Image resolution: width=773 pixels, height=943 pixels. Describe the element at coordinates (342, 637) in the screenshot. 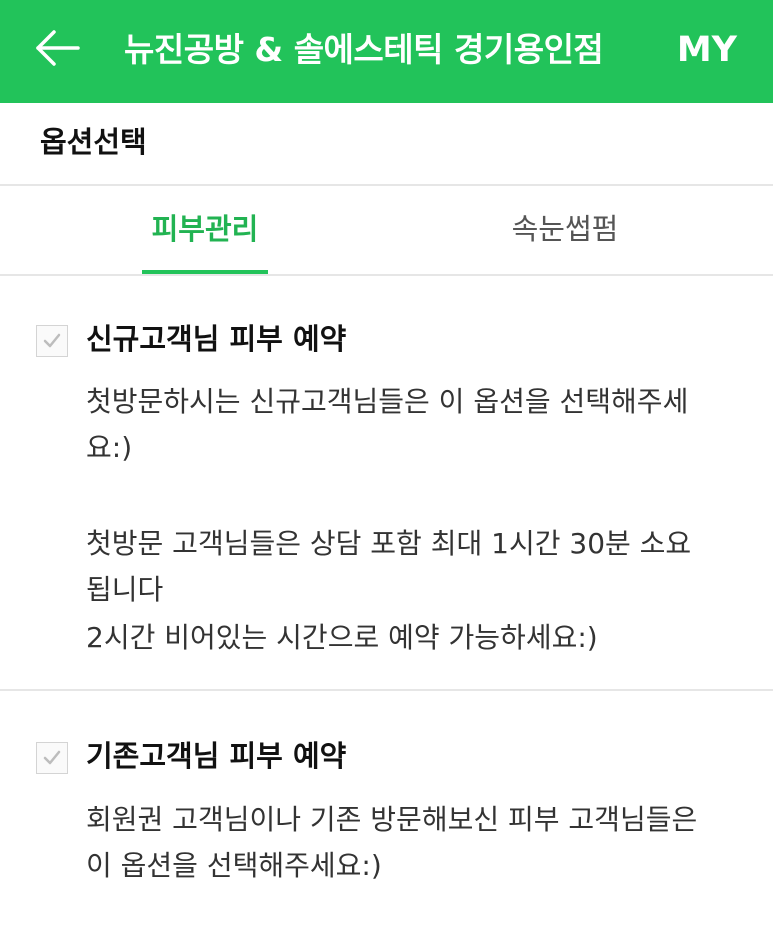

I see `option-description-line: 2시간 비어있는 시간으로 예약 가능하세요:)` at that location.